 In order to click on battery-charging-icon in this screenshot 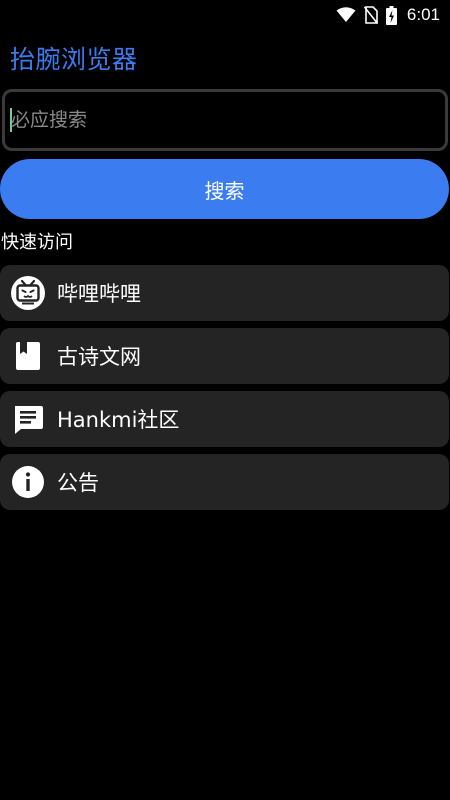, I will do `click(391, 15)`.